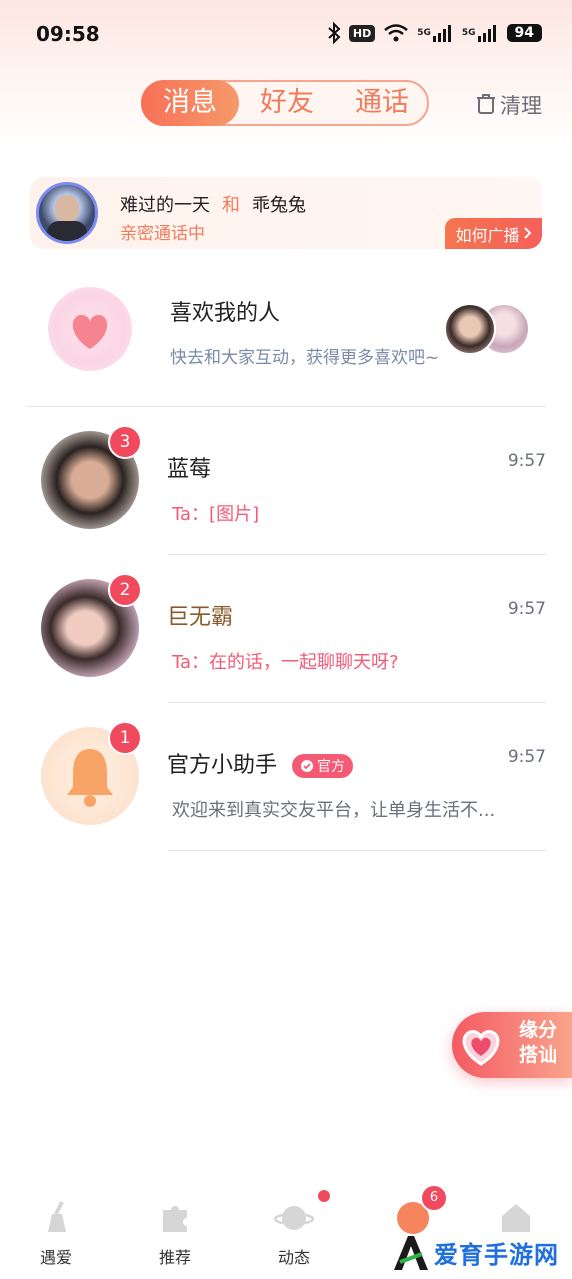  Describe the element at coordinates (286, 330) in the screenshot. I see `who-likes-me-entry: 喜欢我的人 快去和大家互动，获得更多喜欢吧~` at that location.